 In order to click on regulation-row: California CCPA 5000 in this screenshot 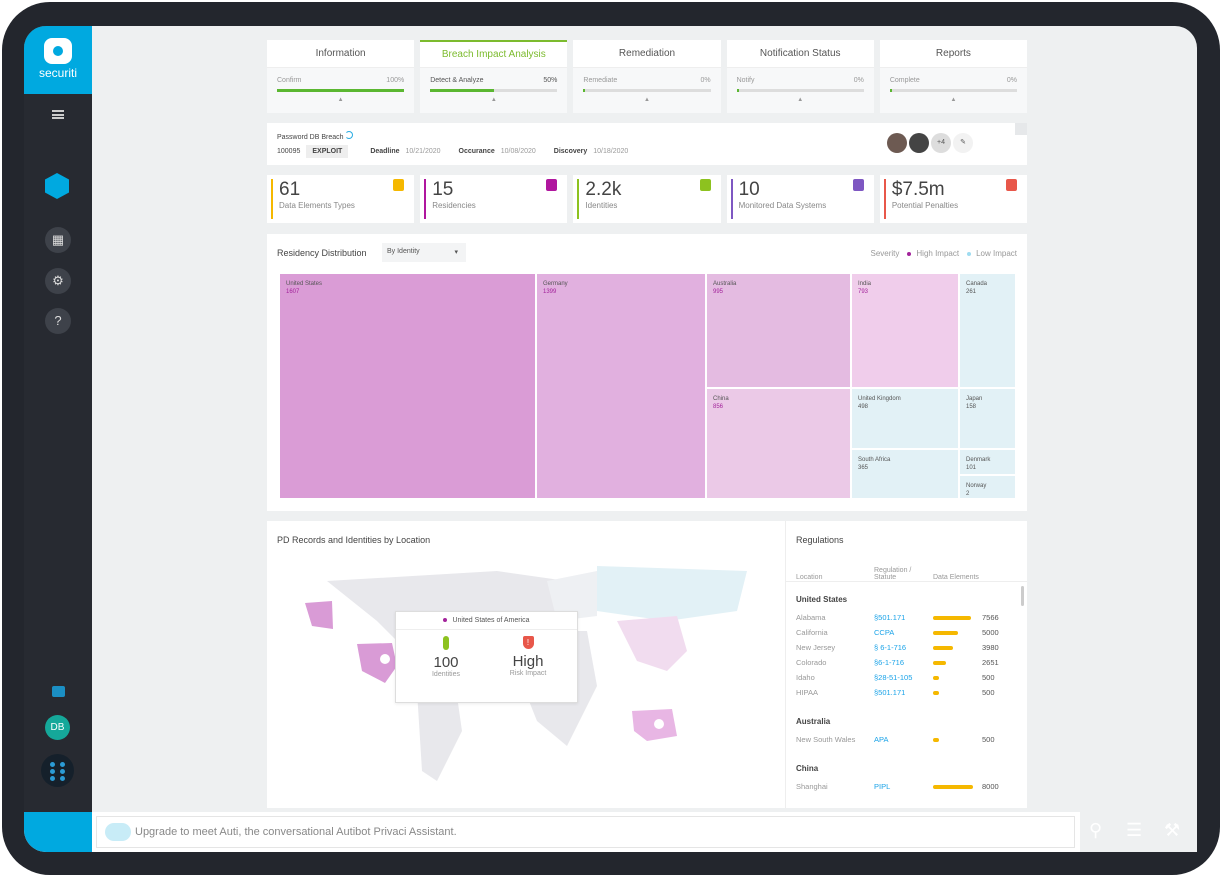, I will do `click(906, 635)`.